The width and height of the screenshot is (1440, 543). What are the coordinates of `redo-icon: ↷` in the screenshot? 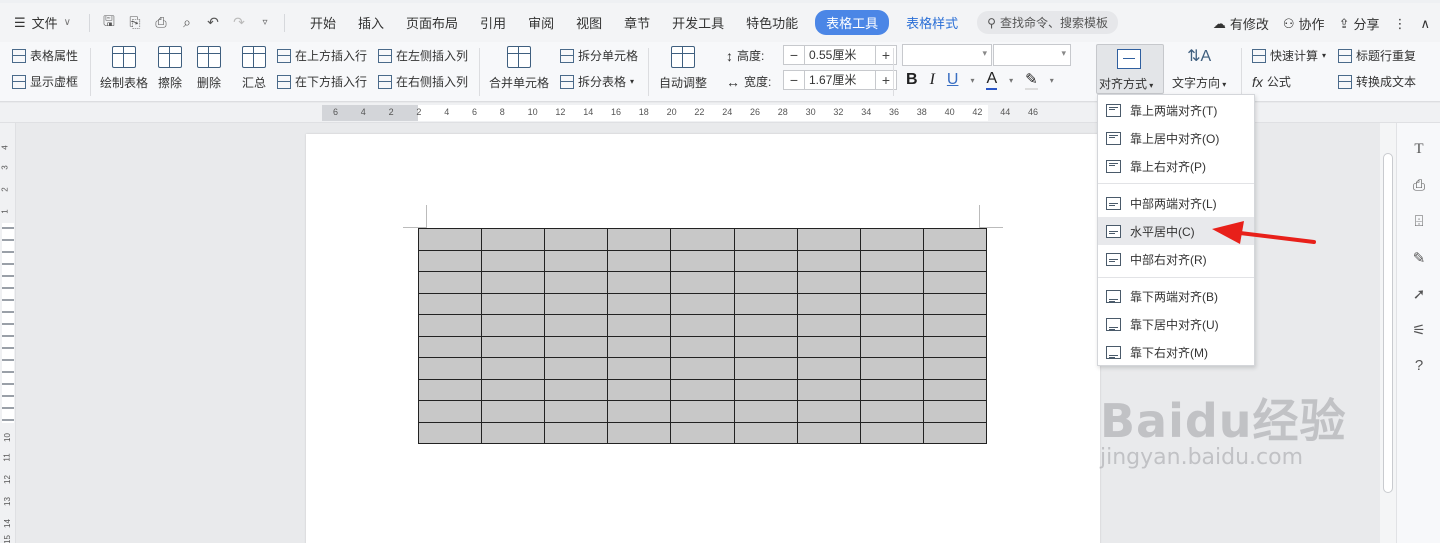 It's located at (239, 22).